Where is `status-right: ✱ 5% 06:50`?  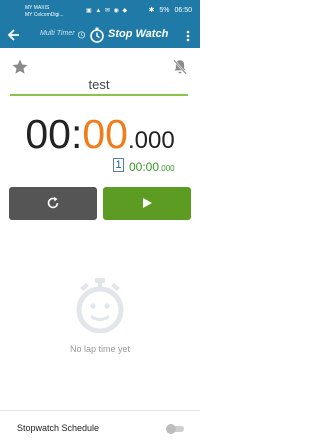 status-right: ✱ 5% 06:50 is located at coordinates (169, 10).